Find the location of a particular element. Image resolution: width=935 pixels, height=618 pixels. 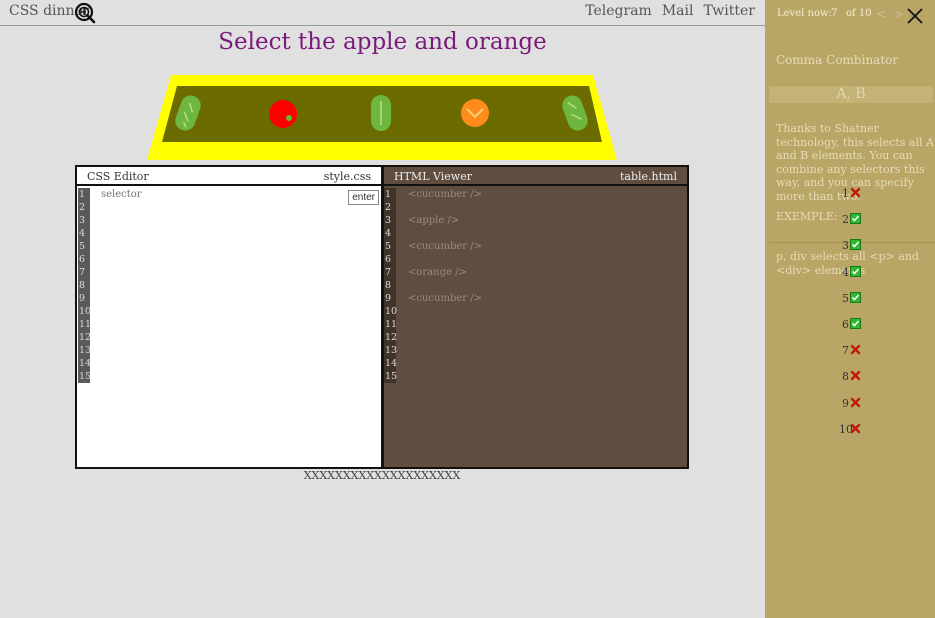

dinner-table is located at coordinates (382, 117).